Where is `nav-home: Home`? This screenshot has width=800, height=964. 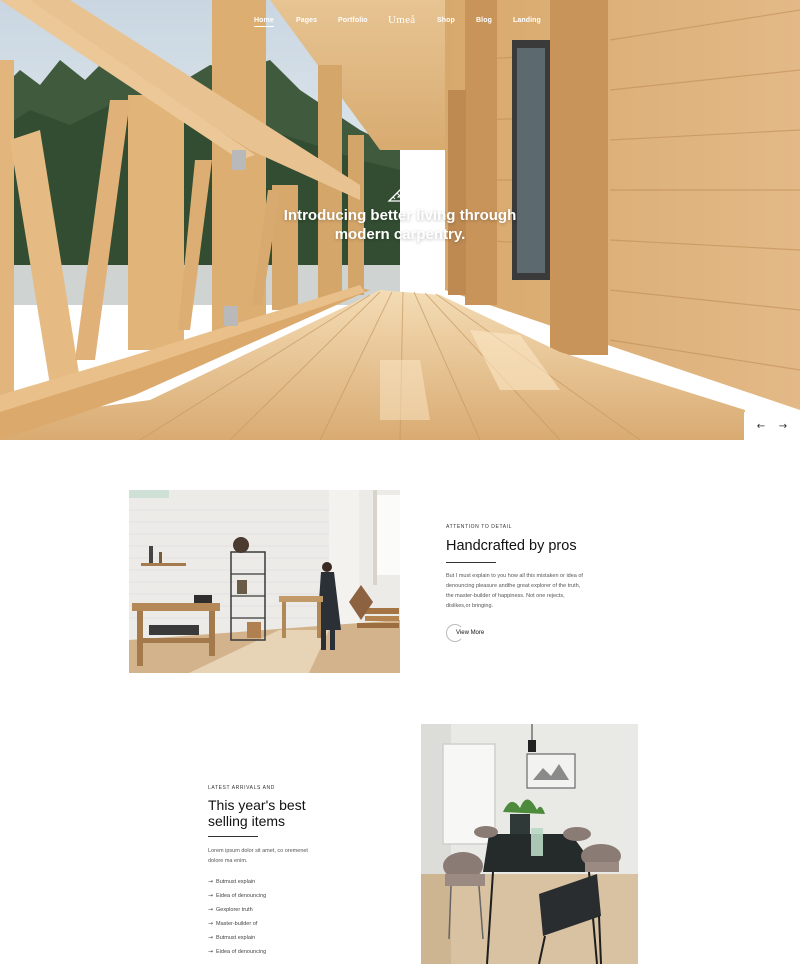 nav-home: Home is located at coordinates (264, 22).